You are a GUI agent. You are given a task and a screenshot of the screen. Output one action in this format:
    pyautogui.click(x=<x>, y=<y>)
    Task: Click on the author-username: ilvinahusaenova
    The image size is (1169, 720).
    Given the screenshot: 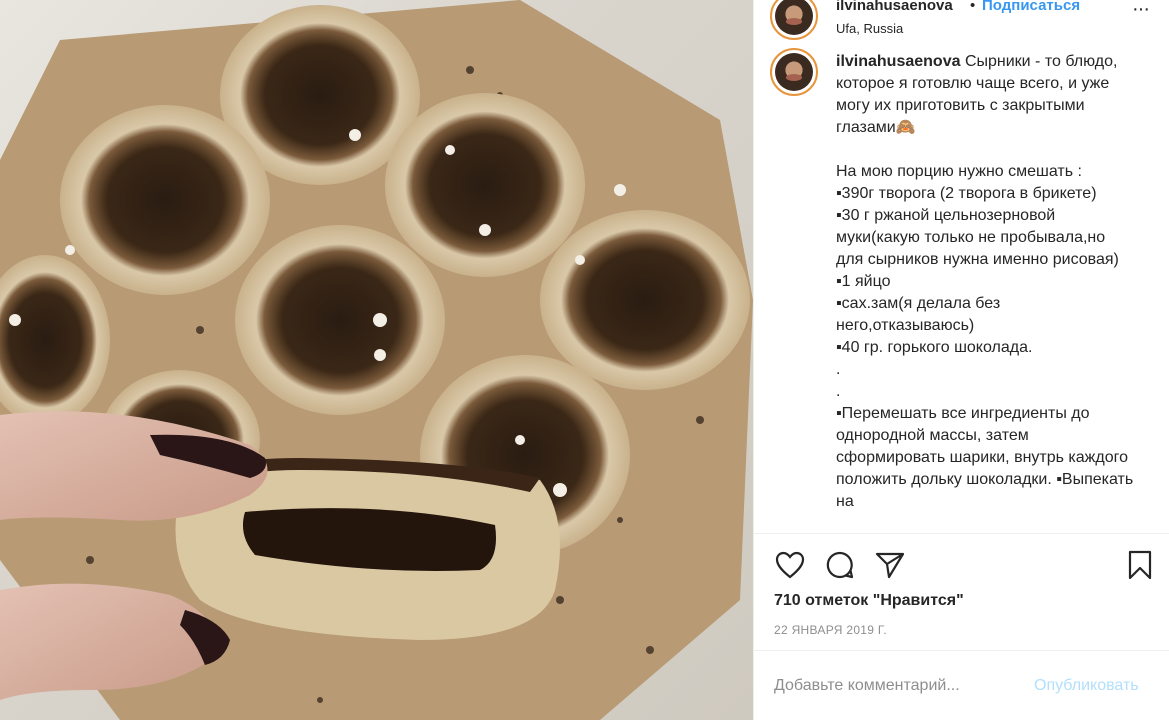 What is the action you would take?
    pyautogui.click(x=894, y=7)
    